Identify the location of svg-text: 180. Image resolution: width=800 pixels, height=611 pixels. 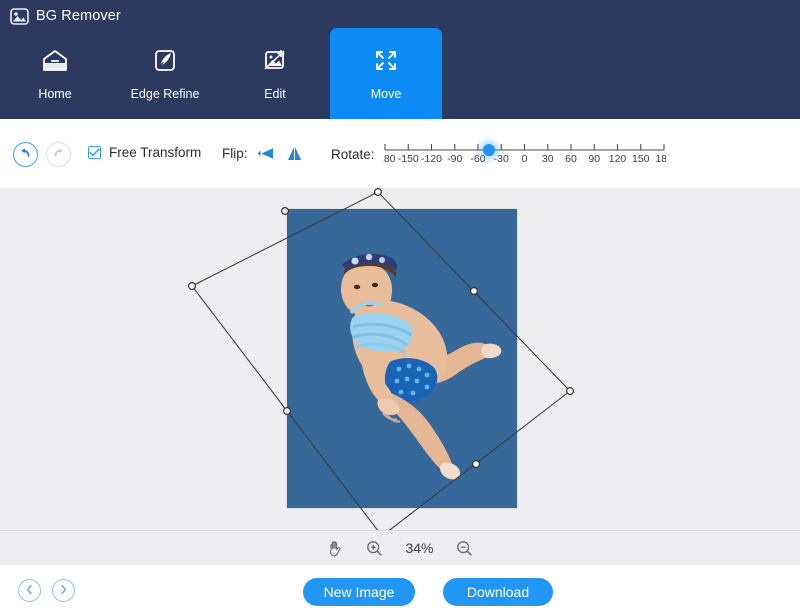
(660, 159).